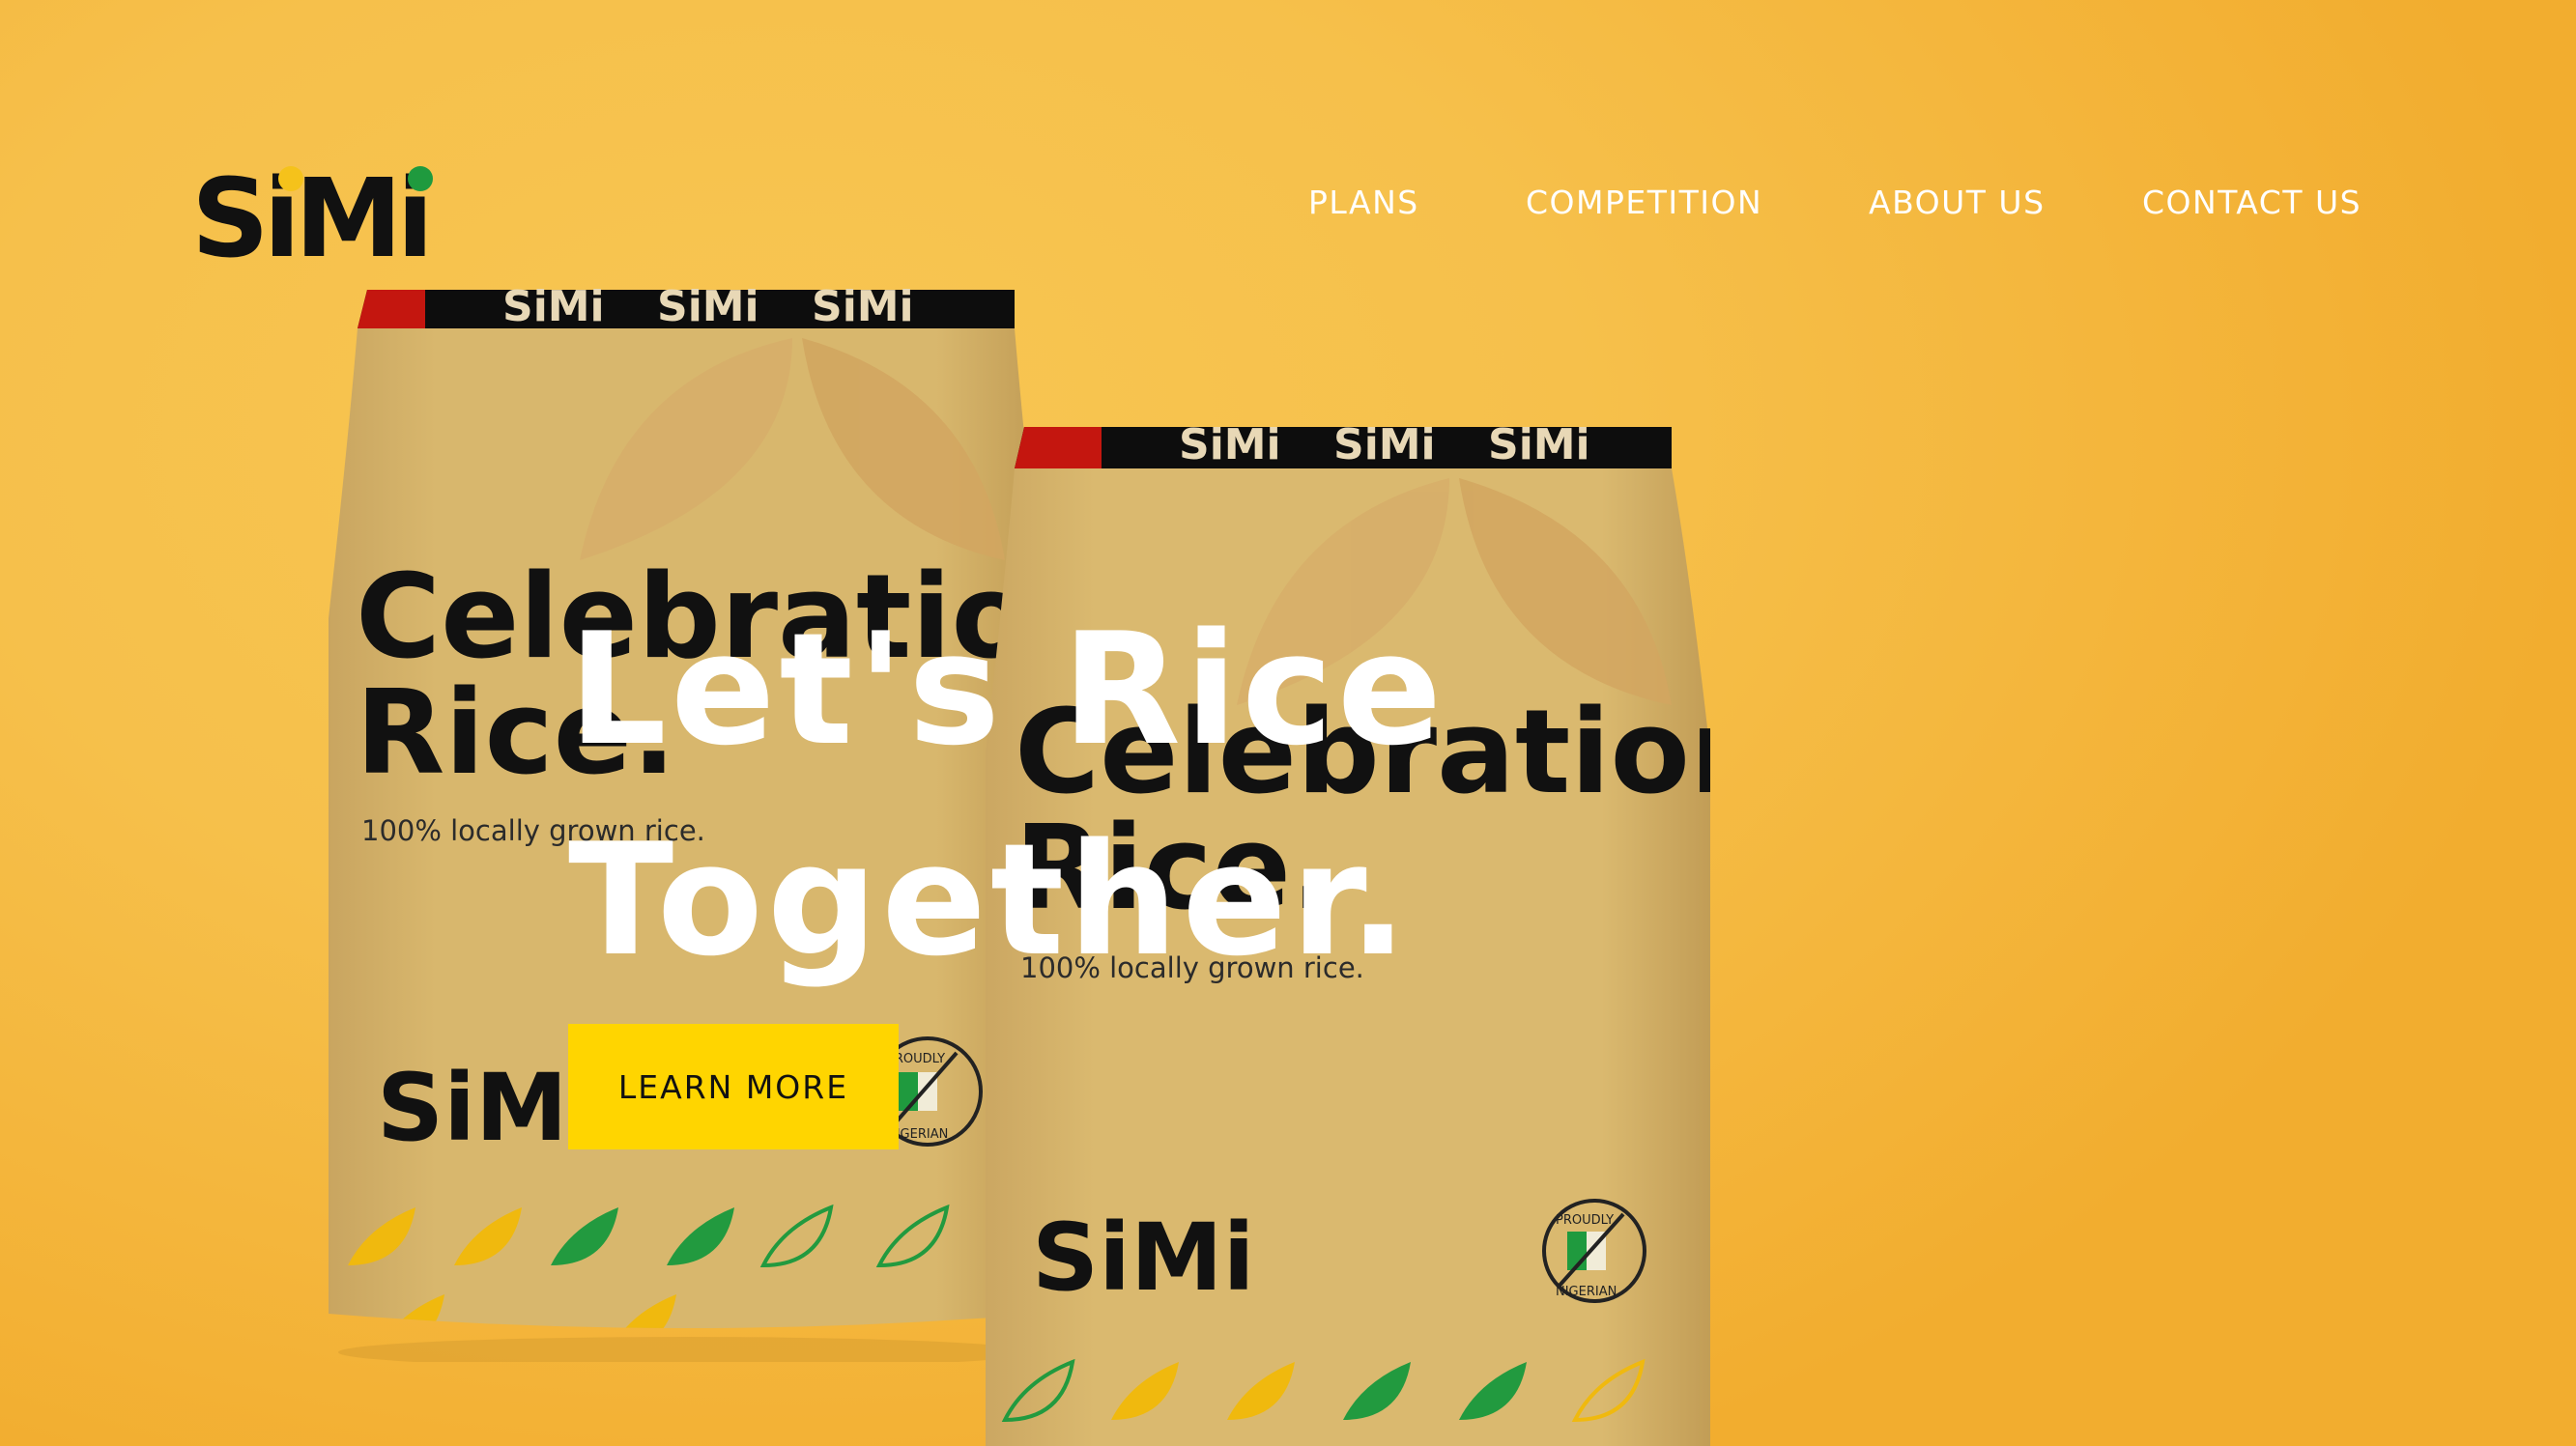 Image resolution: width=2576 pixels, height=1446 pixels. I want to click on learn-more-button: LEARN MORE, so click(734, 1086).